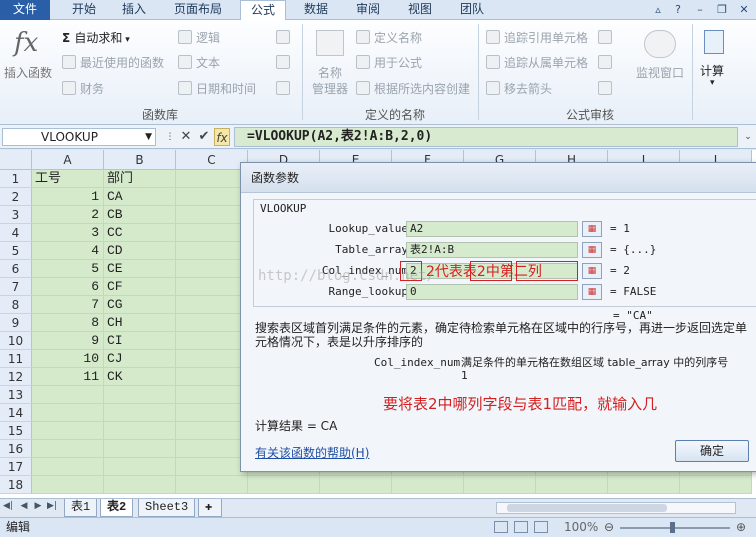 The image size is (756, 537). Describe the element at coordinates (68, 160) in the screenshot. I see `column-header: A` at that location.